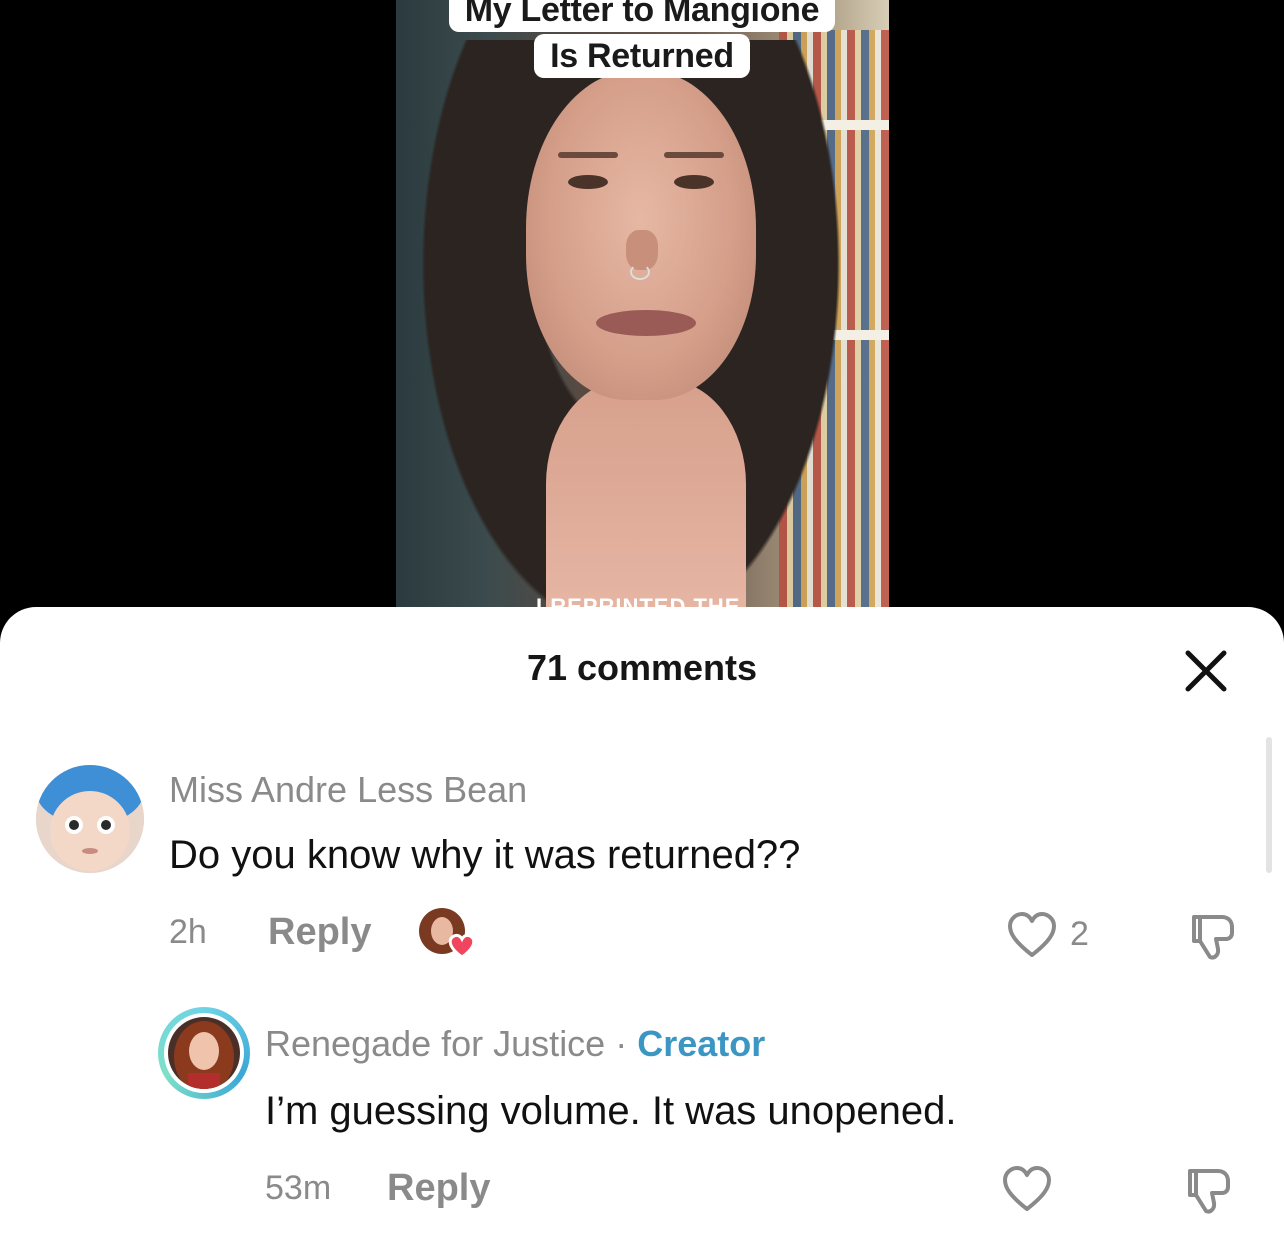 Image resolution: width=1284 pixels, height=1234 pixels. What do you see at coordinates (298, 1188) in the screenshot?
I see `comment-time: 53m` at bounding box center [298, 1188].